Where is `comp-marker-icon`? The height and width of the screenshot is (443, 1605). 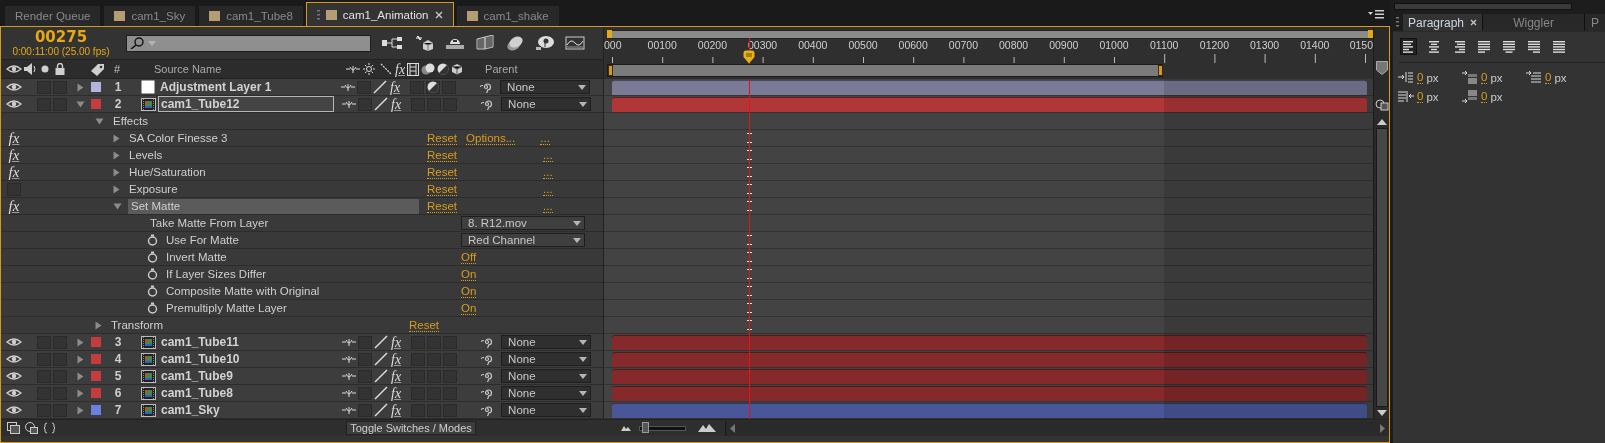
comp-marker-icon is located at coordinates (1381, 68).